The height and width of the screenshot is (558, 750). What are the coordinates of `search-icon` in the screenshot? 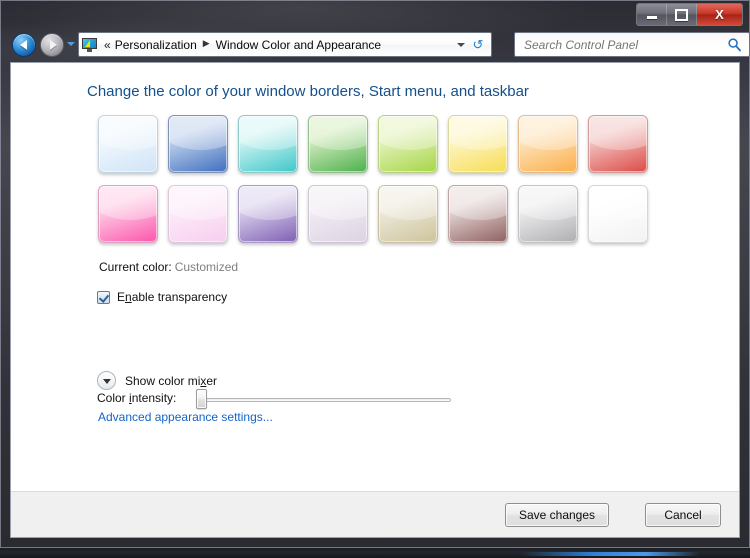 It's located at (734, 45).